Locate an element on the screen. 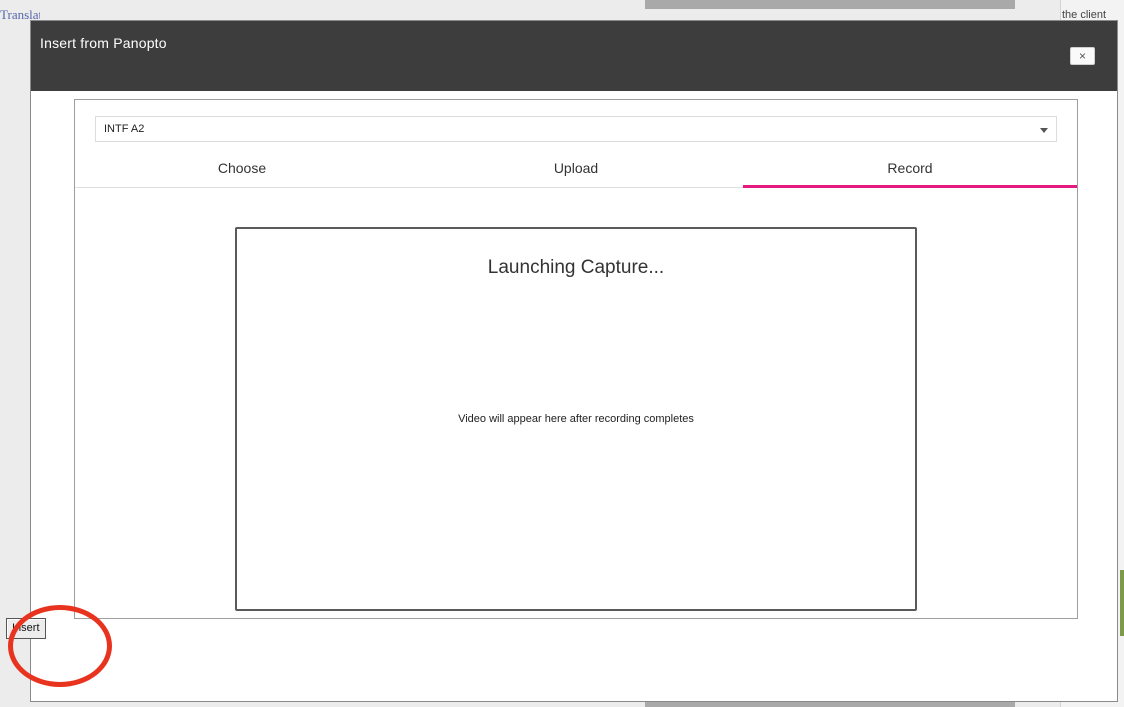 Image resolution: width=1124 pixels, height=707 pixels. folder-select-value: INTF A2 is located at coordinates (124, 129).